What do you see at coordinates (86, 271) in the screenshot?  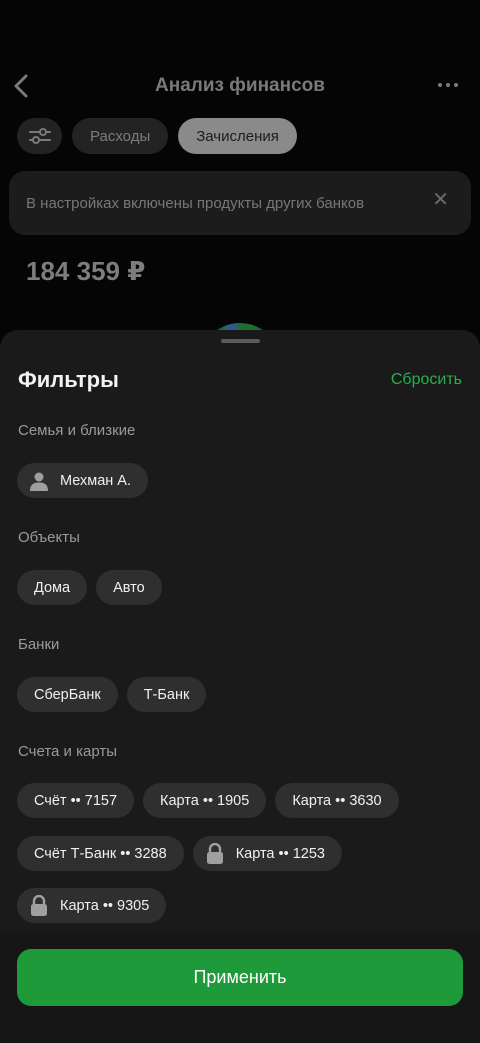 I see `total-amount: 184 359 ₽` at bounding box center [86, 271].